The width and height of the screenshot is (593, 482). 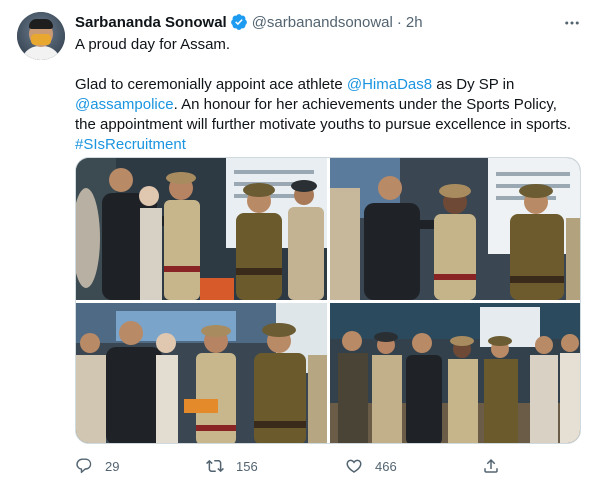 What do you see at coordinates (354, 466) in the screenshot?
I see `heart-icon` at bounding box center [354, 466].